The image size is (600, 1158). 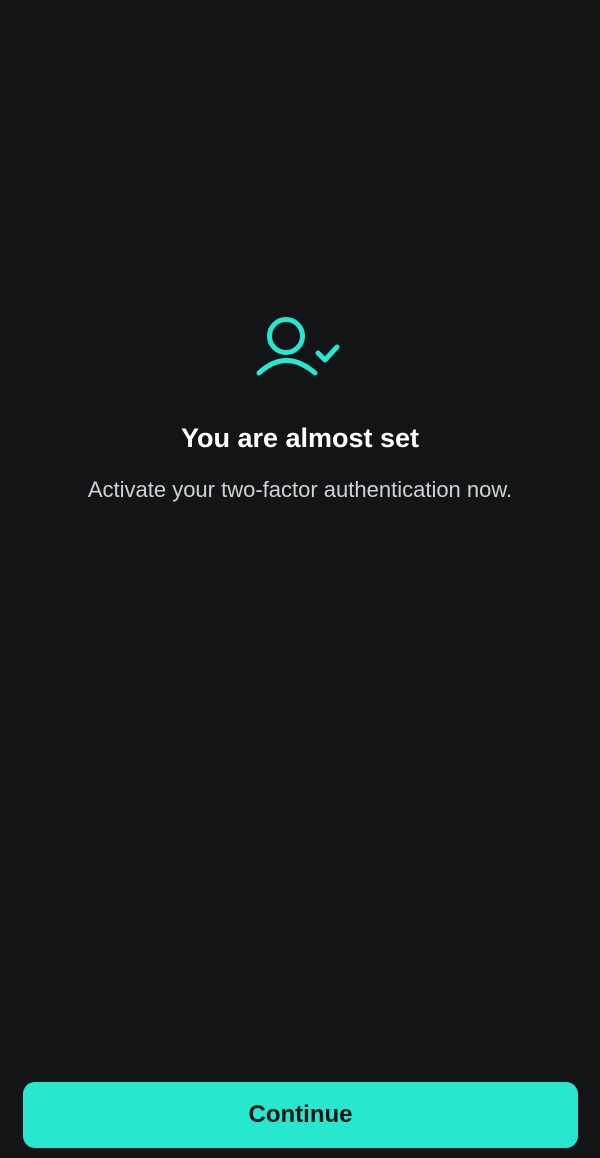 What do you see at coordinates (300, 438) in the screenshot?
I see `page-title: You are almost set` at bounding box center [300, 438].